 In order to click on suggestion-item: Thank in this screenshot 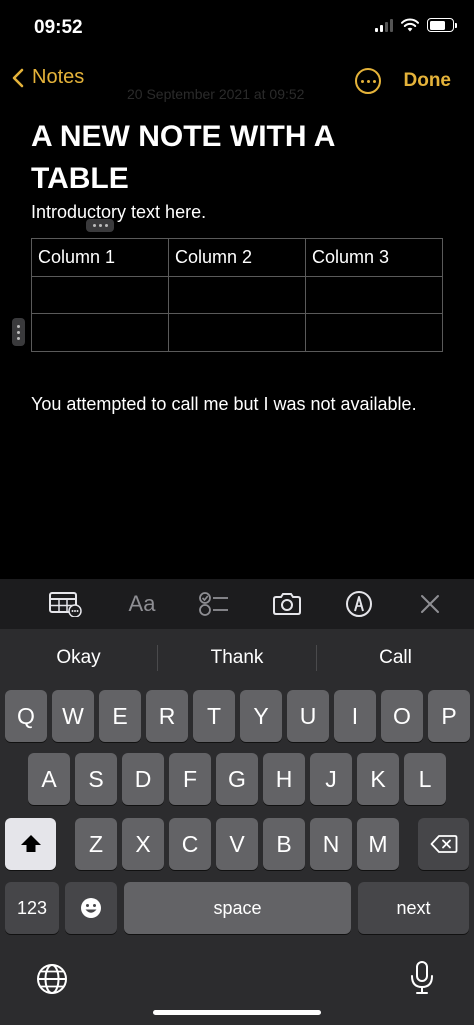, I will do `click(237, 658)`.